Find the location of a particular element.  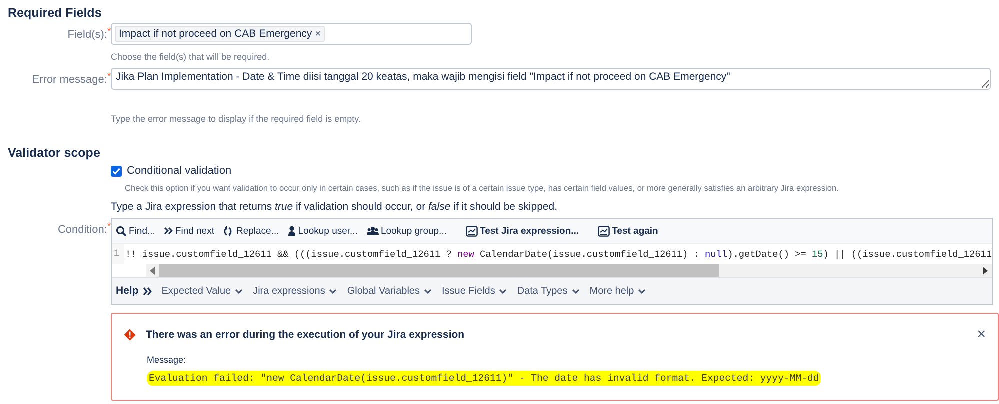

help-text: Type the error message to display if the required field is empty. is located at coordinates (236, 119).